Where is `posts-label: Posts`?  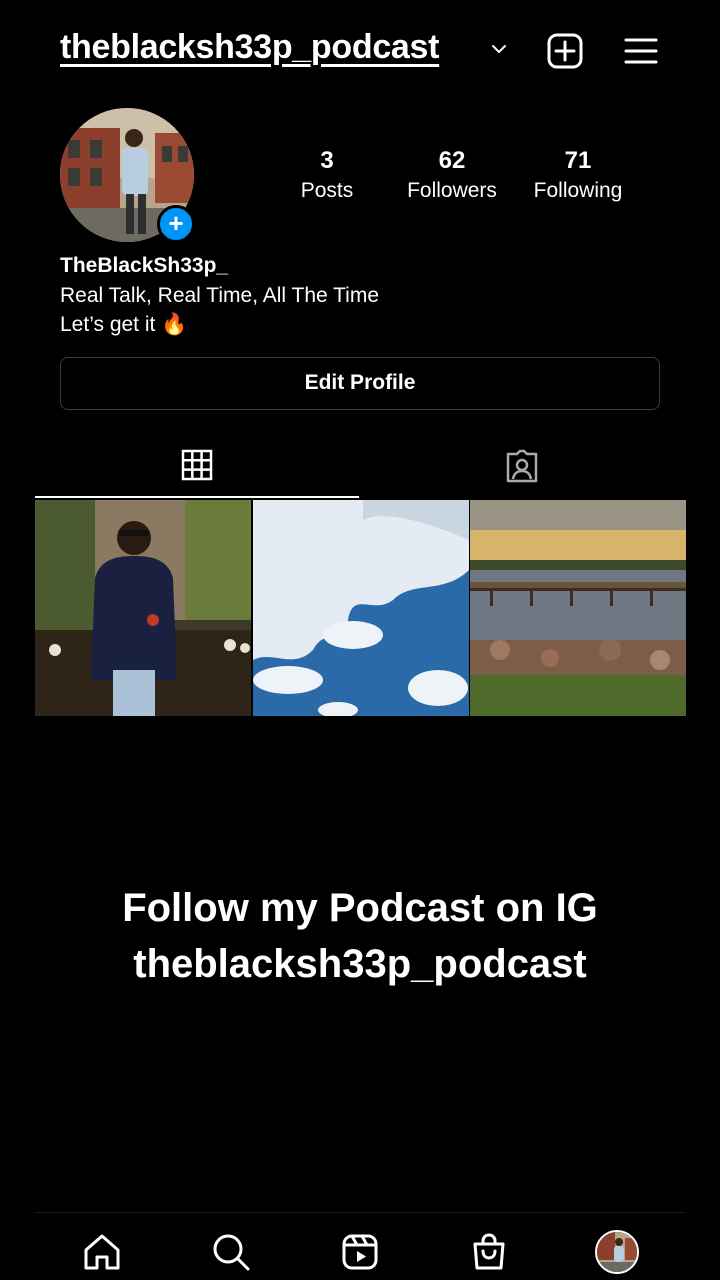
posts-label: Posts is located at coordinates (327, 190).